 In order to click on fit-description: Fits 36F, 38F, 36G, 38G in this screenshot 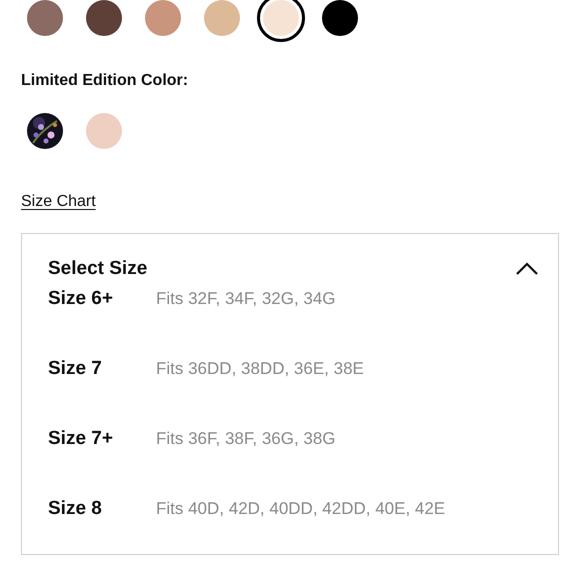, I will do `click(246, 439)`.